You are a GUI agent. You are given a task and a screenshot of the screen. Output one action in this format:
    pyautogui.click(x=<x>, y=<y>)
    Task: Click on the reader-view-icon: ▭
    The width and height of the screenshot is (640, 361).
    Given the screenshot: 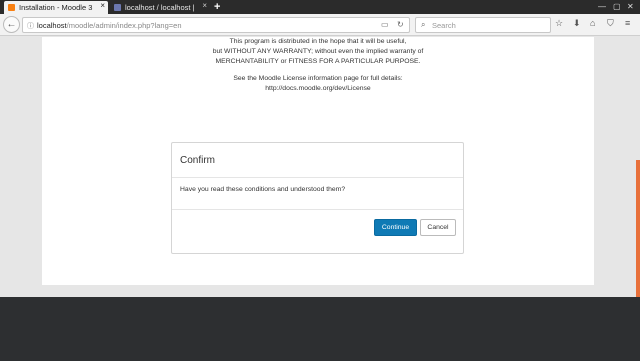 What is the action you would take?
    pyautogui.click(x=385, y=24)
    